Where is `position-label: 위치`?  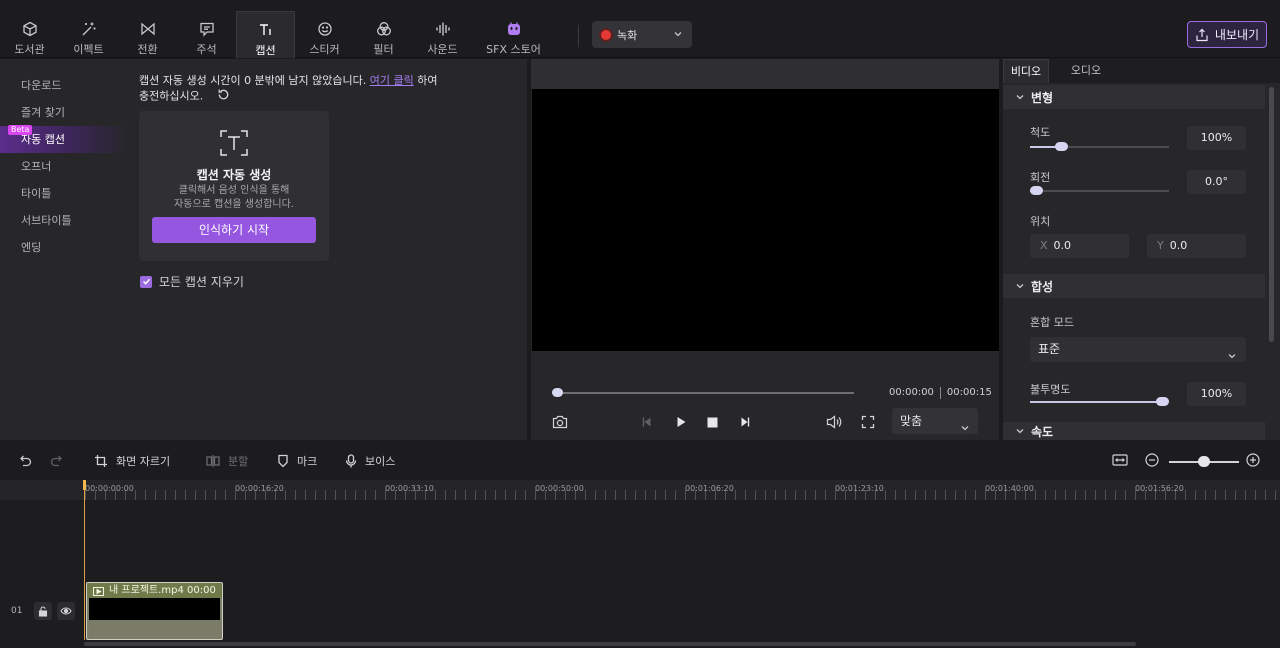 position-label: 위치 is located at coordinates (1040, 221).